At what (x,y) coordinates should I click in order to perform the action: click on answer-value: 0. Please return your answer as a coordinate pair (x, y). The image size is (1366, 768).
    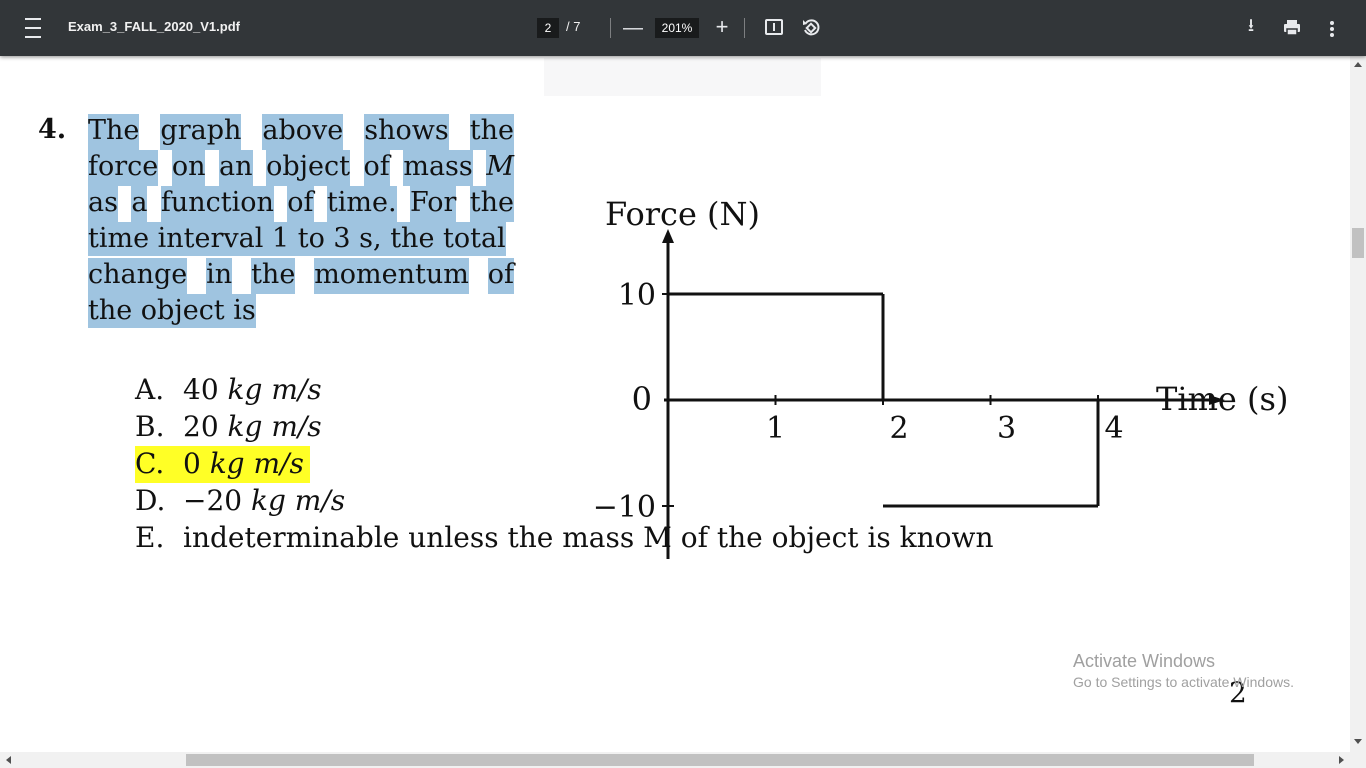
    Looking at the image, I should click on (196, 463).